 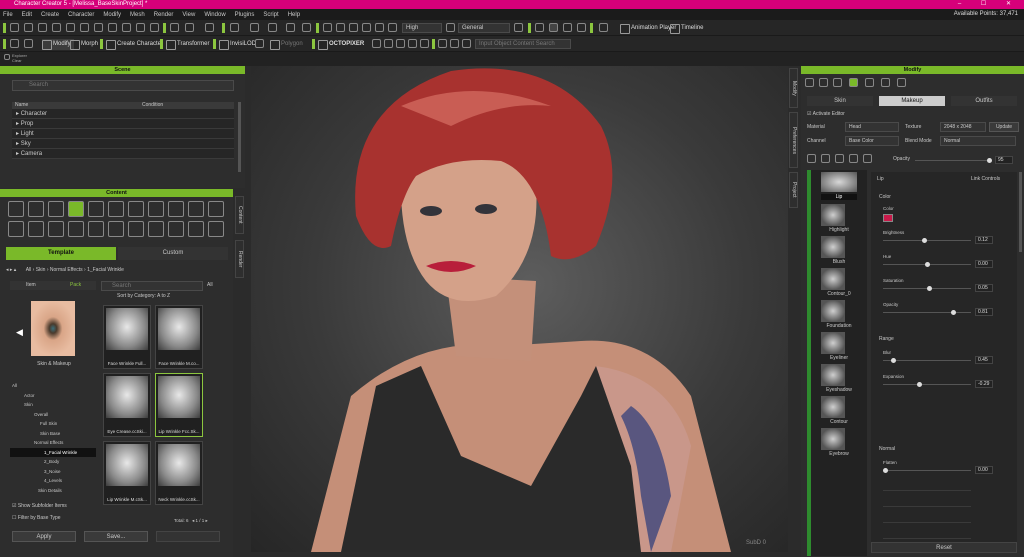 What do you see at coordinates (31, 285) in the screenshot?
I see `tab-item: Item` at bounding box center [31, 285].